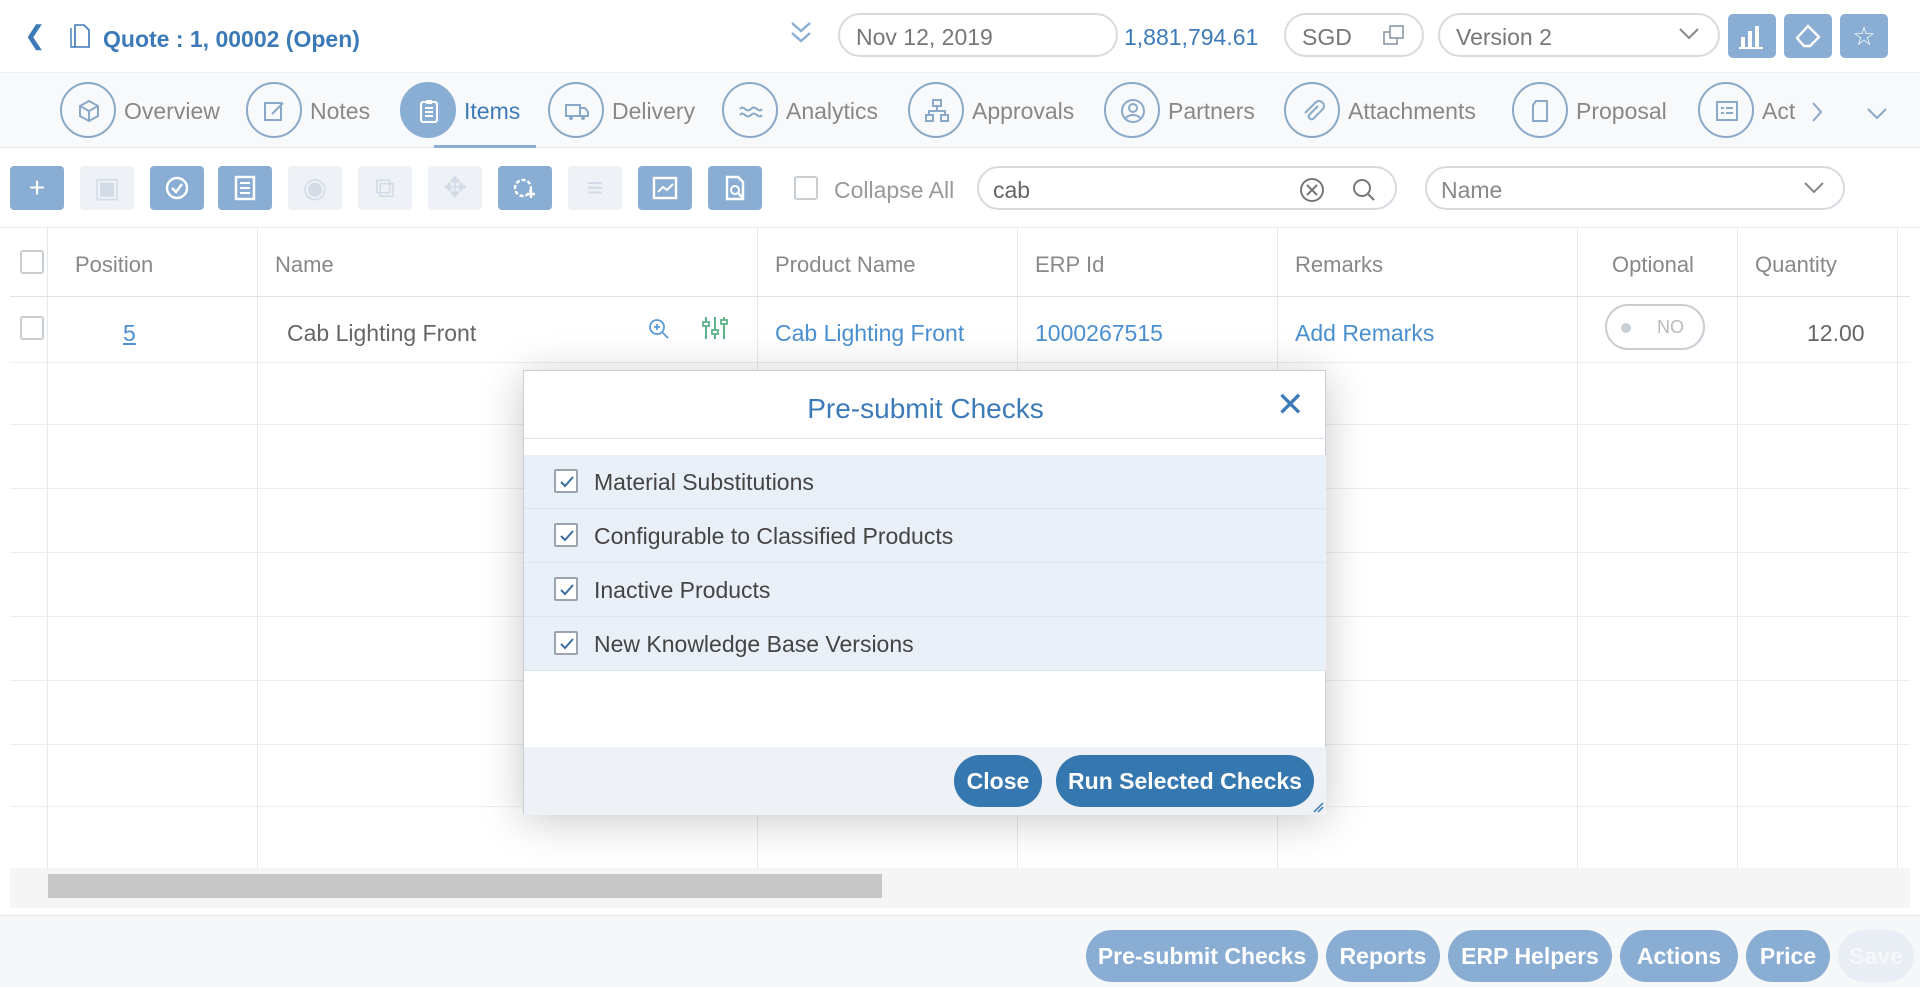  I want to click on list-icon: ≡, so click(595, 187).